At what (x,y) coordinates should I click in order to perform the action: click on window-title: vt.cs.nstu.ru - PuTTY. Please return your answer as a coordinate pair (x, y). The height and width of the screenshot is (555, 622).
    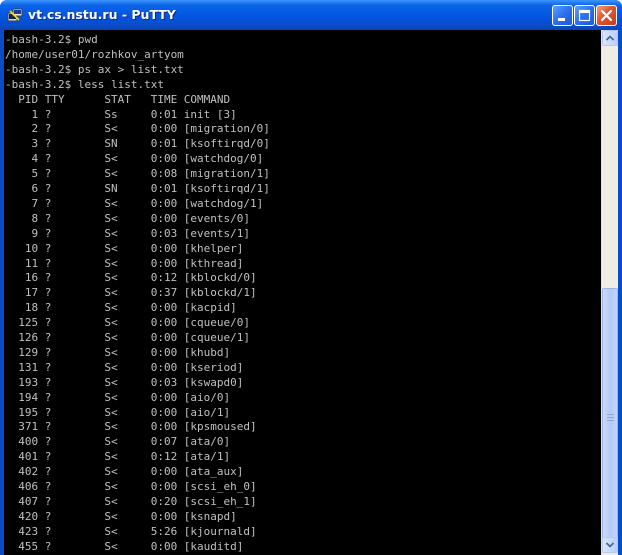
    Looking at the image, I should click on (102, 14).